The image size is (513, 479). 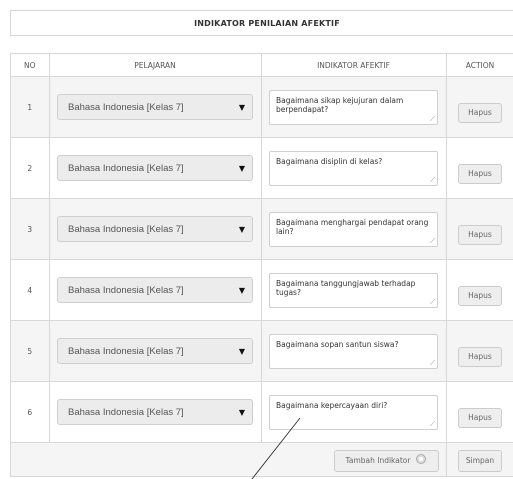 I want to click on table-header-row: NO PELAJARAN INDIKATOR AFEKTIF ACTION, so click(x=262, y=65).